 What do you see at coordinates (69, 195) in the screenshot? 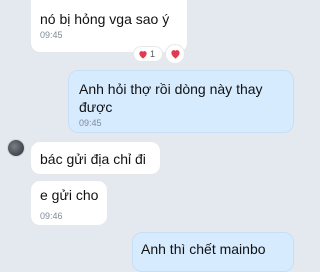
I see `message-text: e gửi cho` at bounding box center [69, 195].